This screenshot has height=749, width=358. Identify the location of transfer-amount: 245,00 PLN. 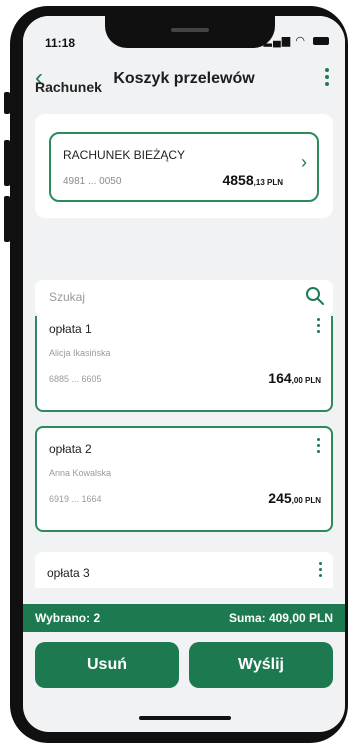
(294, 498).